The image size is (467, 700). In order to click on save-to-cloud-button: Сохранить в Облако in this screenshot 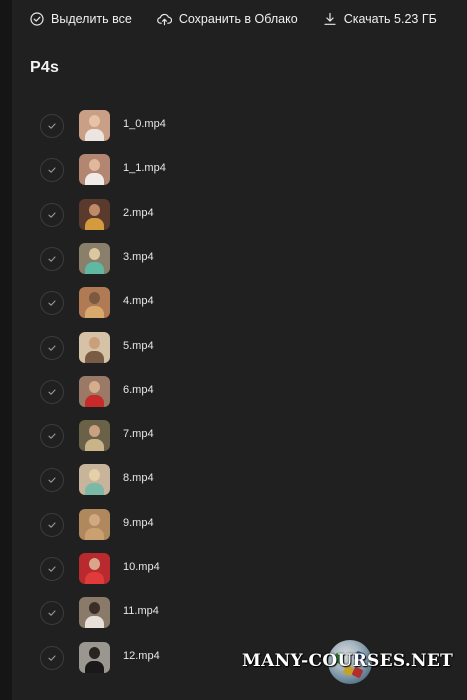, I will do `click(227, 19)`.